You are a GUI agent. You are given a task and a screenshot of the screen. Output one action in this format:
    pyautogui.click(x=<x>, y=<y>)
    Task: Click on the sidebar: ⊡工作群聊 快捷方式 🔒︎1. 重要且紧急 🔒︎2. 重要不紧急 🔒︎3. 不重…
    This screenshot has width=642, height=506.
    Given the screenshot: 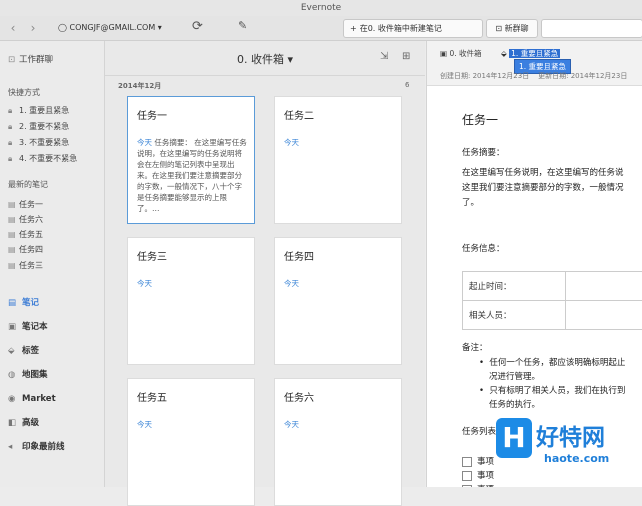 What is the action you would take?
    pyautogui.click(x=52, y=264)
    